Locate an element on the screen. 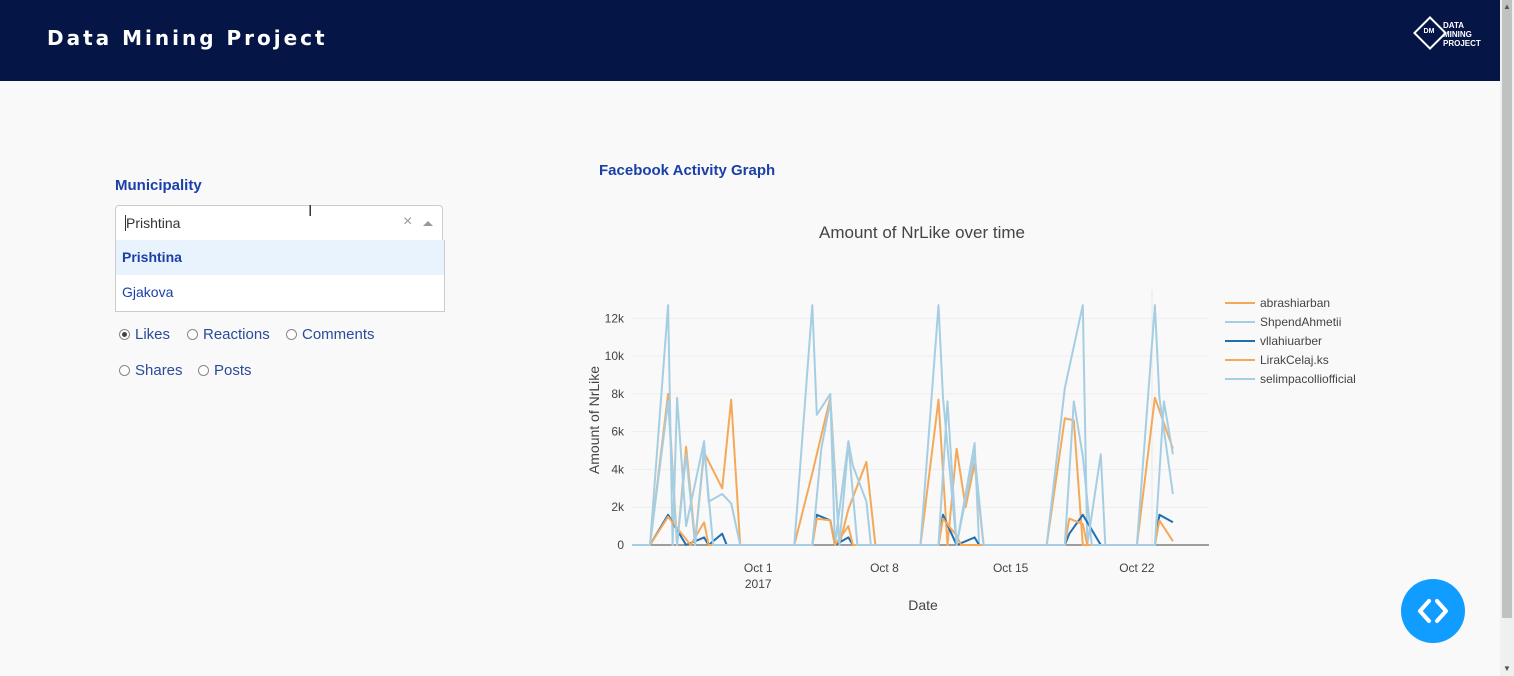  logo-text: DATA MINING PROJECT is located at coordinates (1462, 34).